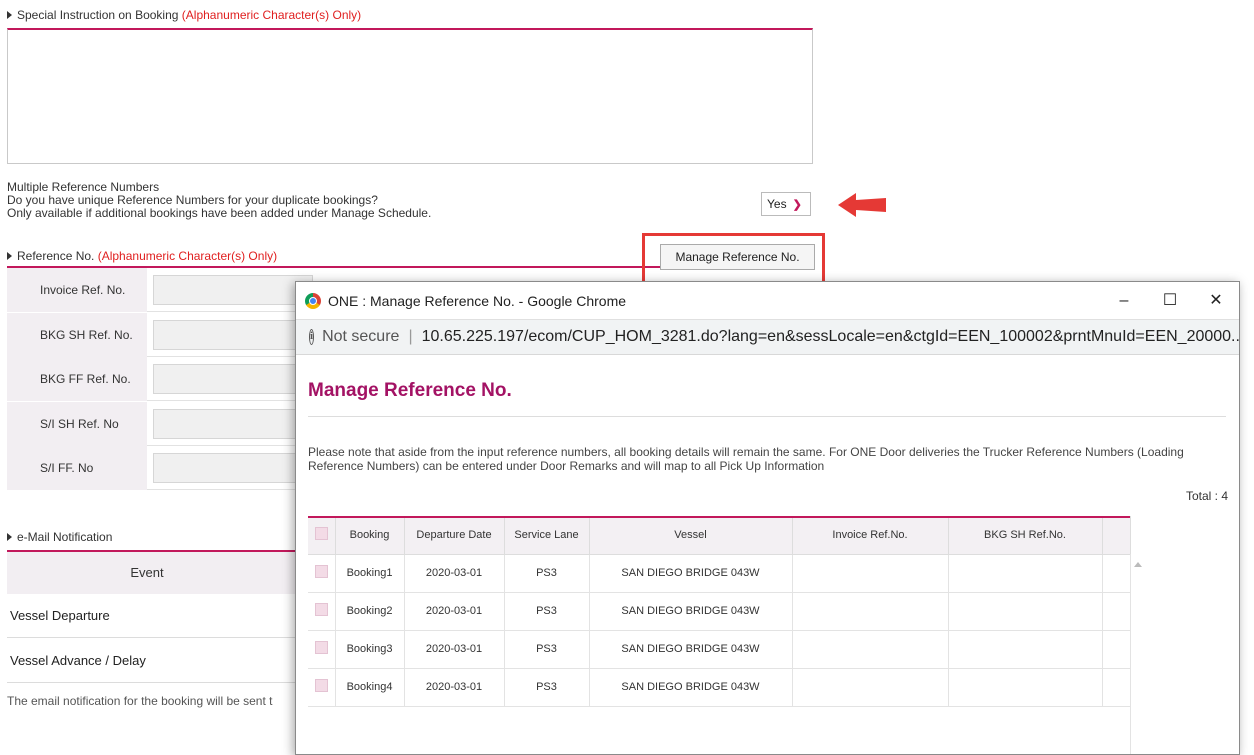  What do you see at coordinates (1124, 300) in the screenshot?
I see `minimize-button: –` at bounding box center [1124, 300].